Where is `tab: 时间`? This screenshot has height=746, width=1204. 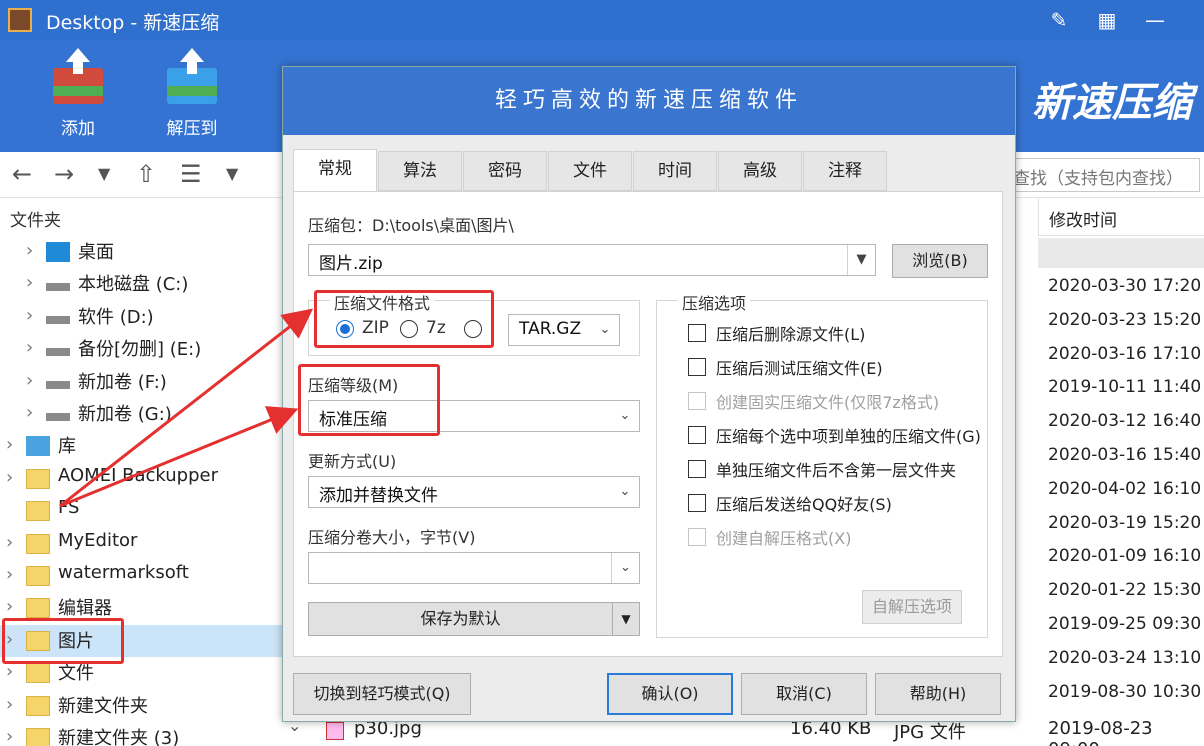 tab: 时间 is located at coordinates (675, 171).